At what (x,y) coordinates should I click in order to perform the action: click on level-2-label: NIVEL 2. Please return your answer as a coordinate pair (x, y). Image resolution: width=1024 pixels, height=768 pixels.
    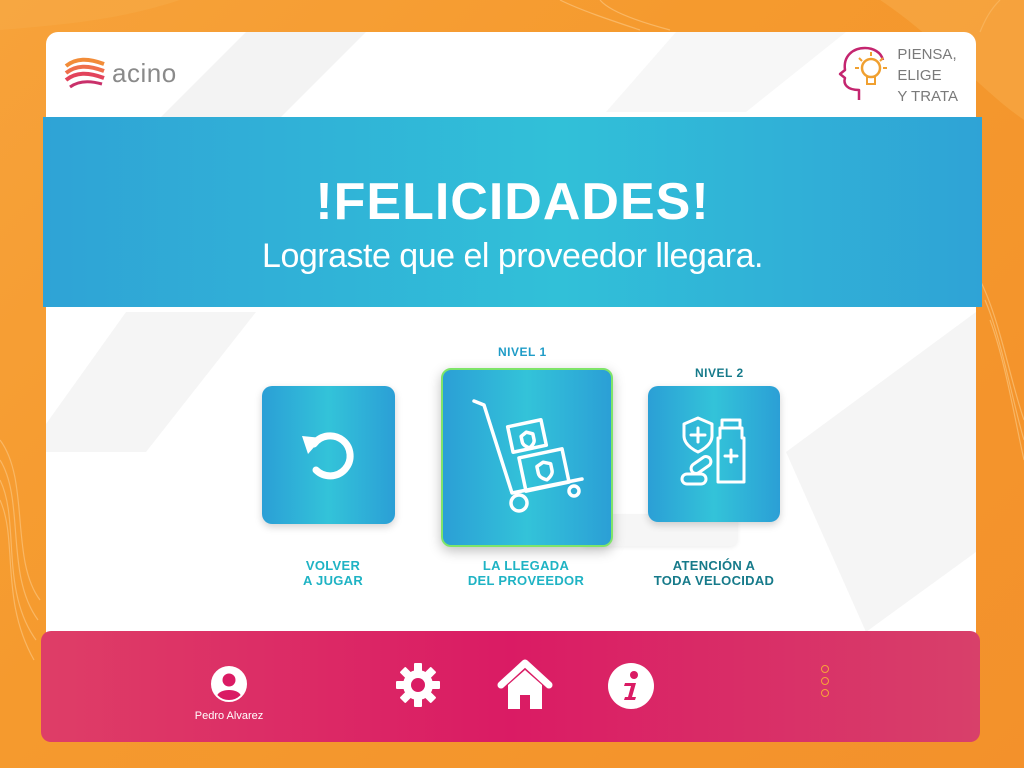
    Looking at the image, I should click on (719, 373).